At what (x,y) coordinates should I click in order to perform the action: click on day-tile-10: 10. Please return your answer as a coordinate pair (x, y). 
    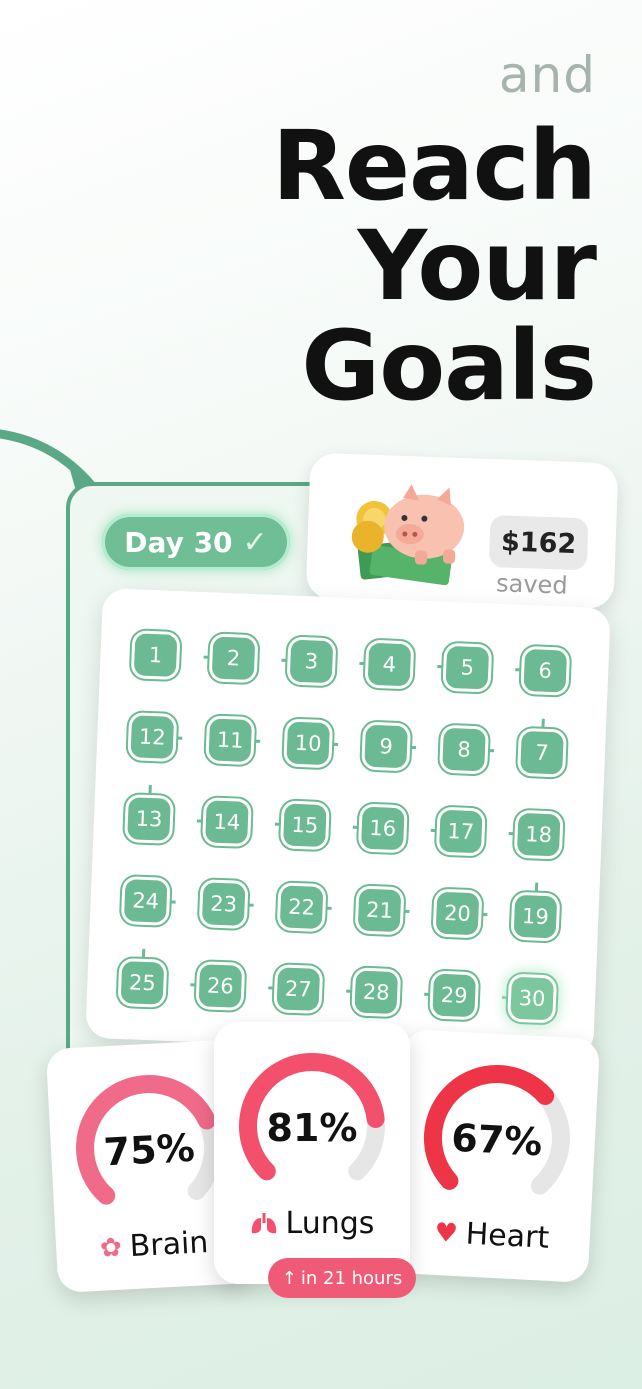
    Looking at the image, I should click on (308, 743).